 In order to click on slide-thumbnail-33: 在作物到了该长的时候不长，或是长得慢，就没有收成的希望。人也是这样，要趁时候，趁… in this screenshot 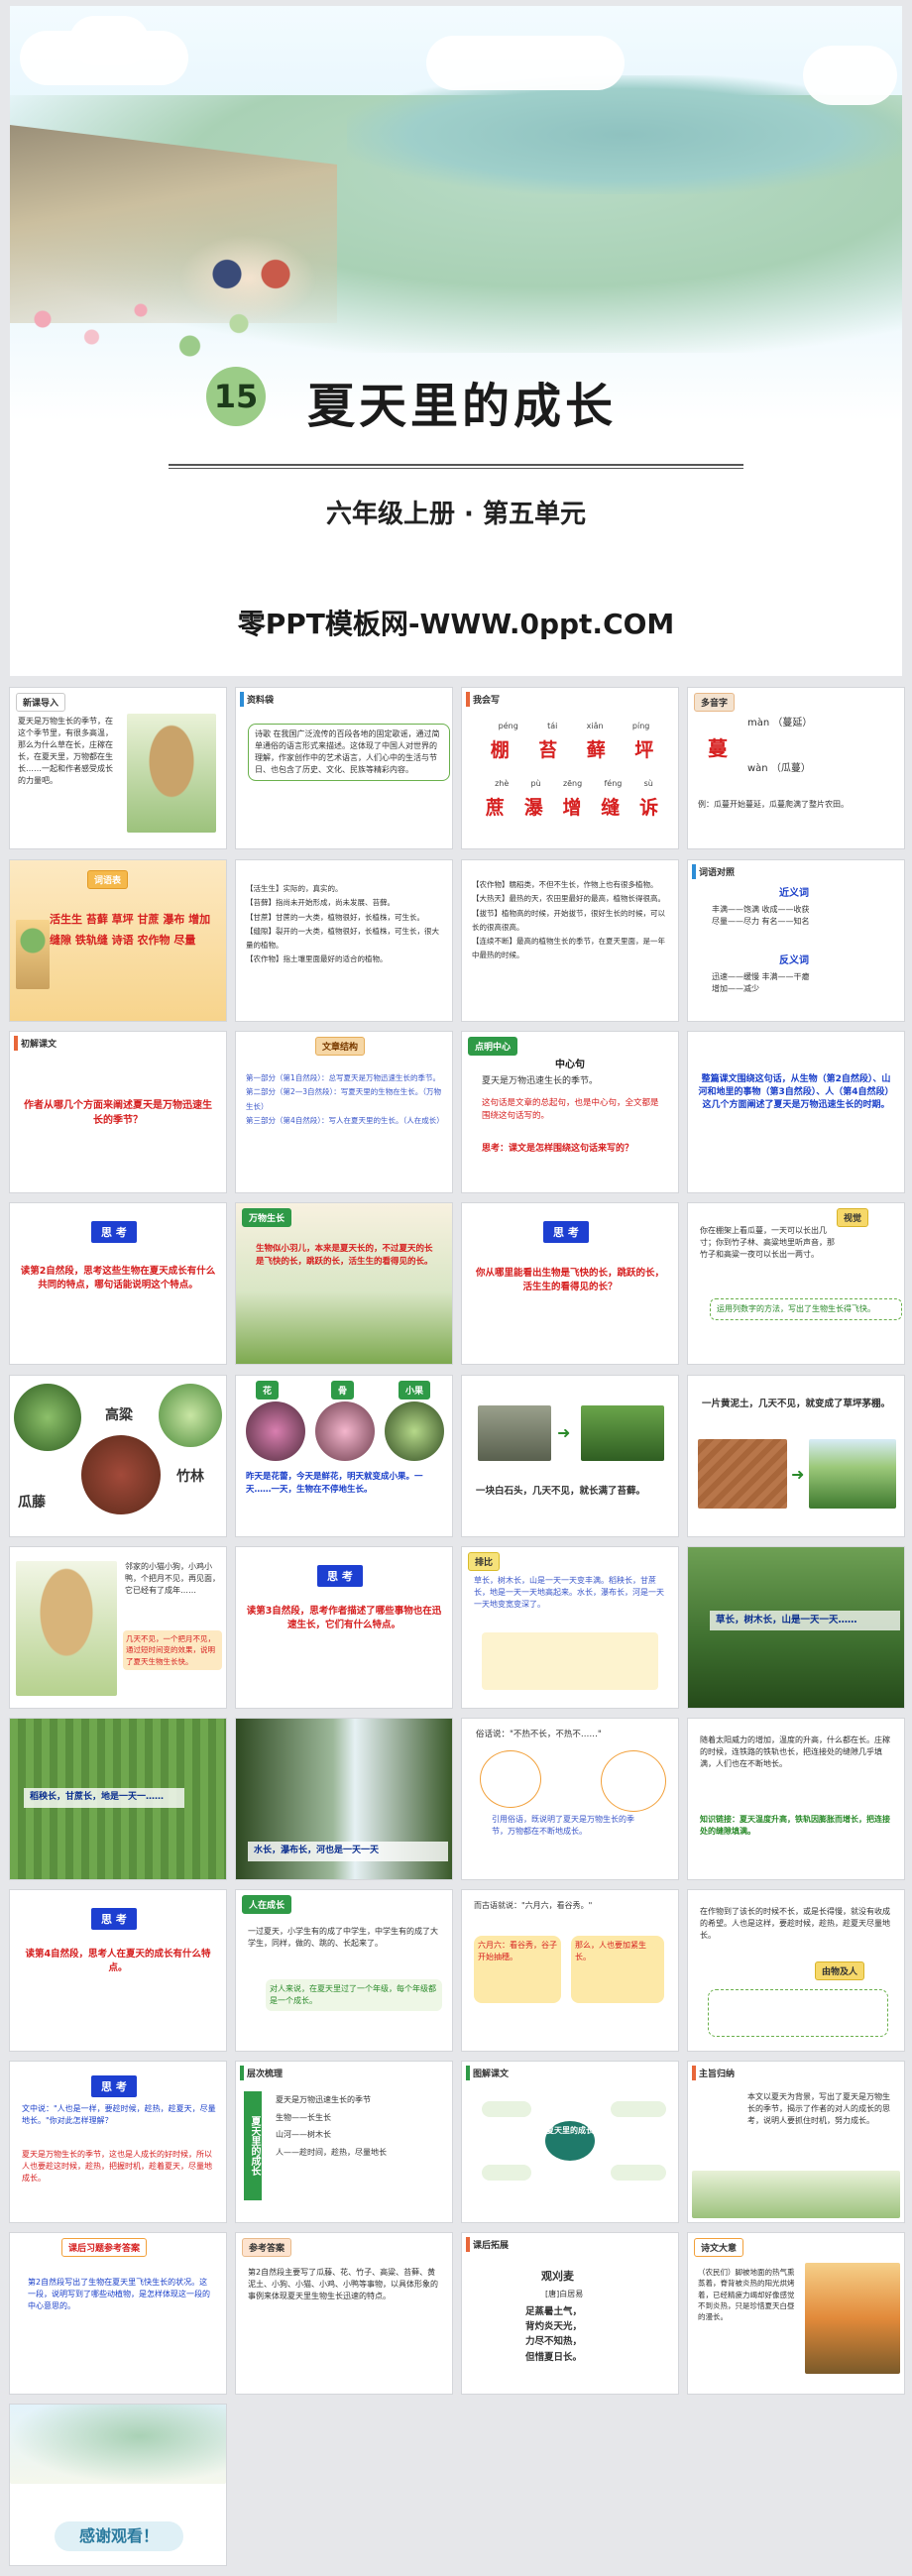, I will do `click(796, 1970)`.